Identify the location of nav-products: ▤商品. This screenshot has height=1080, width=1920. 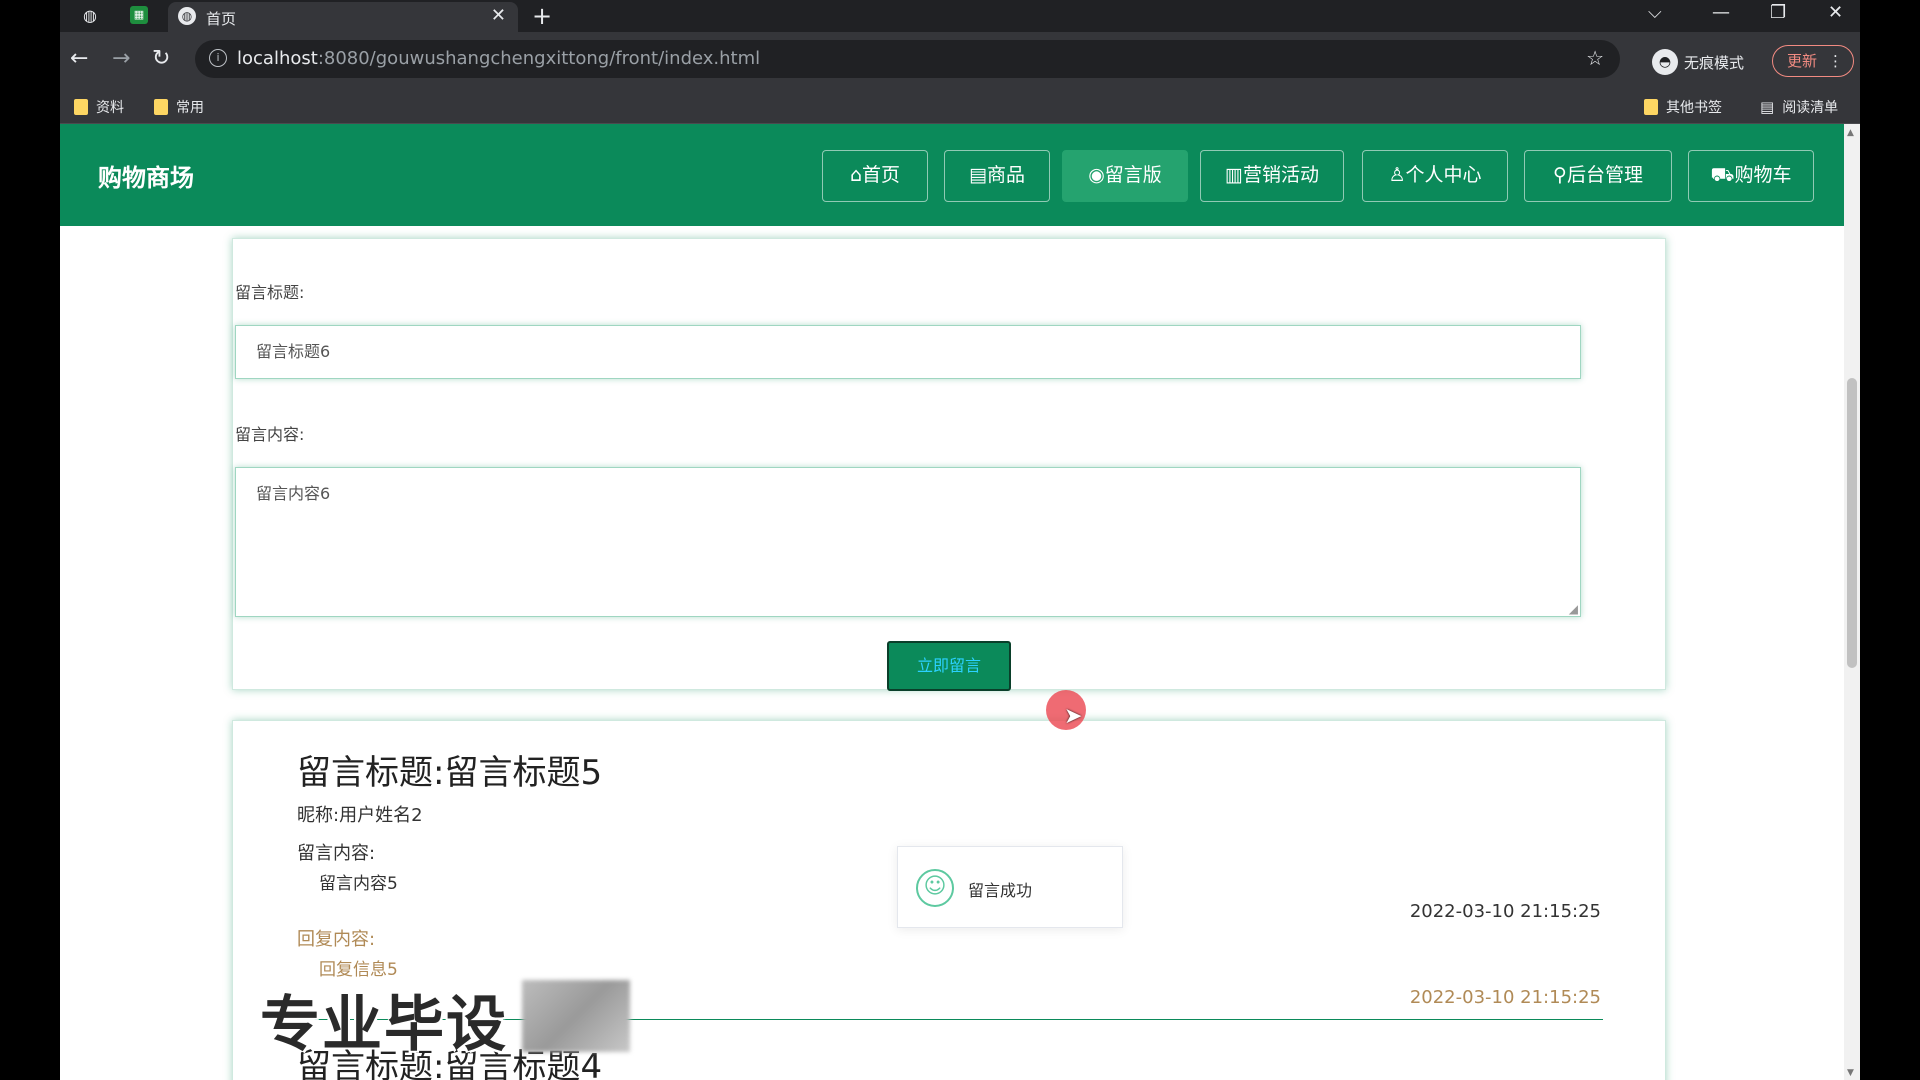
(997, 176).